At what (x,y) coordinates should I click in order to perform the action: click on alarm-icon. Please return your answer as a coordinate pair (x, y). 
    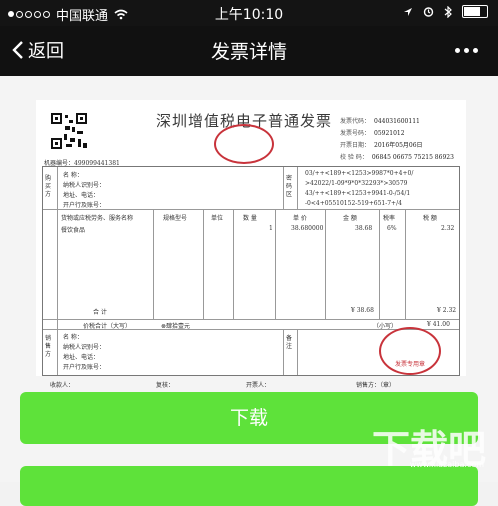
    Looking at the image, I should click on (428, 12).